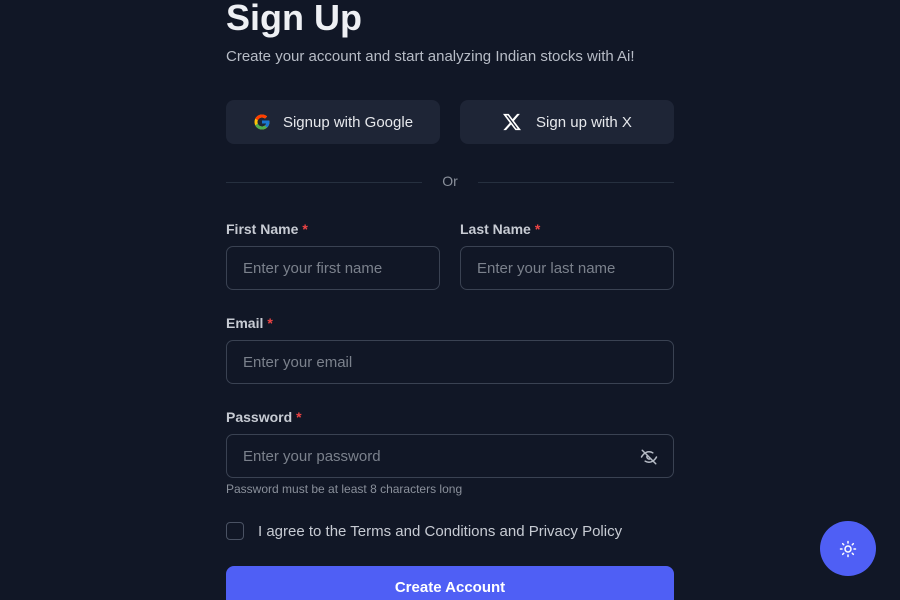 Image resolution: width=900 pixels, height=600 pixels. I want to click on divider-text: Or, so click(450, 181).